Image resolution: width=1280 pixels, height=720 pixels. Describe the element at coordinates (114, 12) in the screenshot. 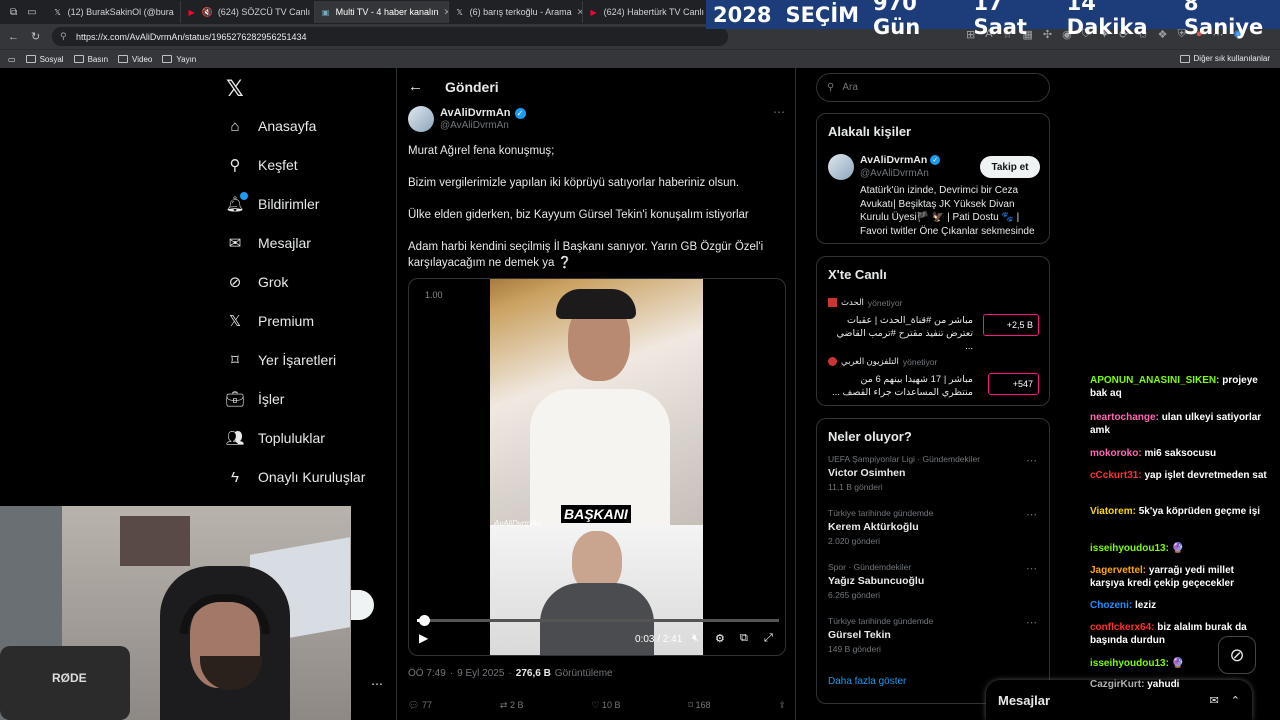

I see `browser-tab: 𝕏(12) BurakSakinOl (@bura✕` at that location.